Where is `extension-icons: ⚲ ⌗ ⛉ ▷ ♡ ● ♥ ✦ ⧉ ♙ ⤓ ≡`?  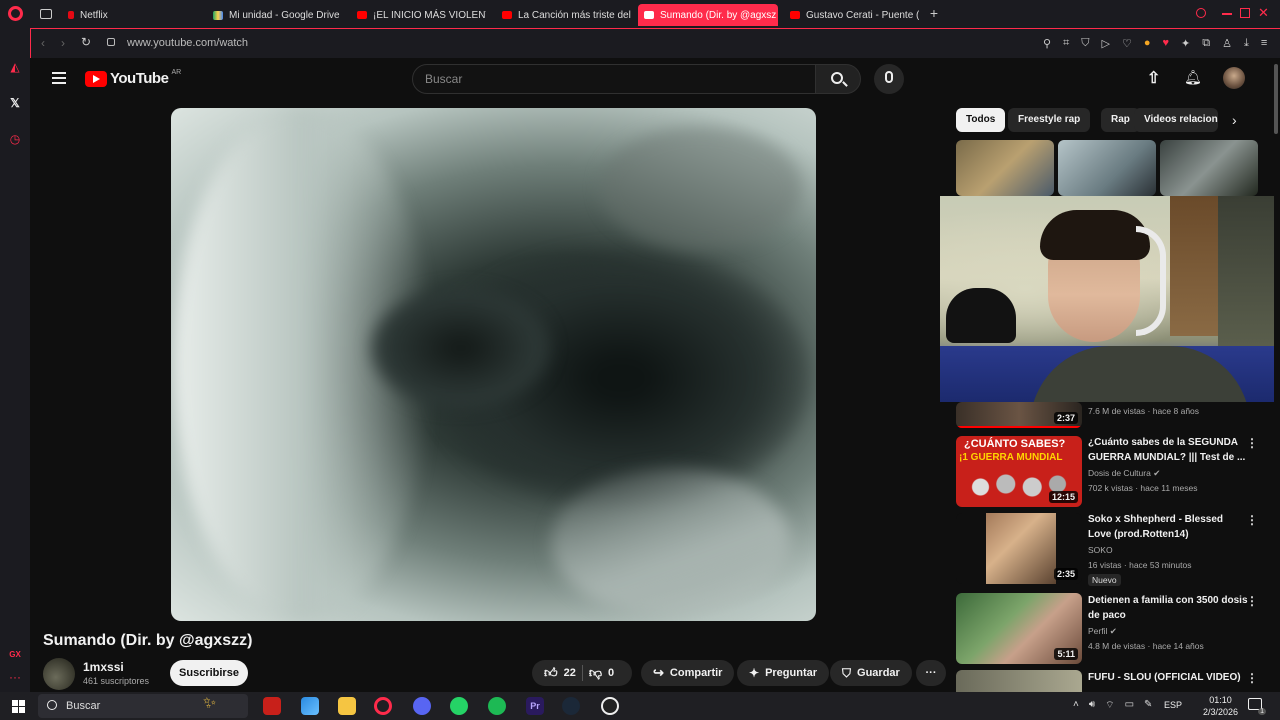
extension-icons: ⚲ ⌗ ⛉ ▷ ♡ ● ♥ ✦ ⧉ ♙ ⤓ ≡ is located at coordinates (1155, 43).